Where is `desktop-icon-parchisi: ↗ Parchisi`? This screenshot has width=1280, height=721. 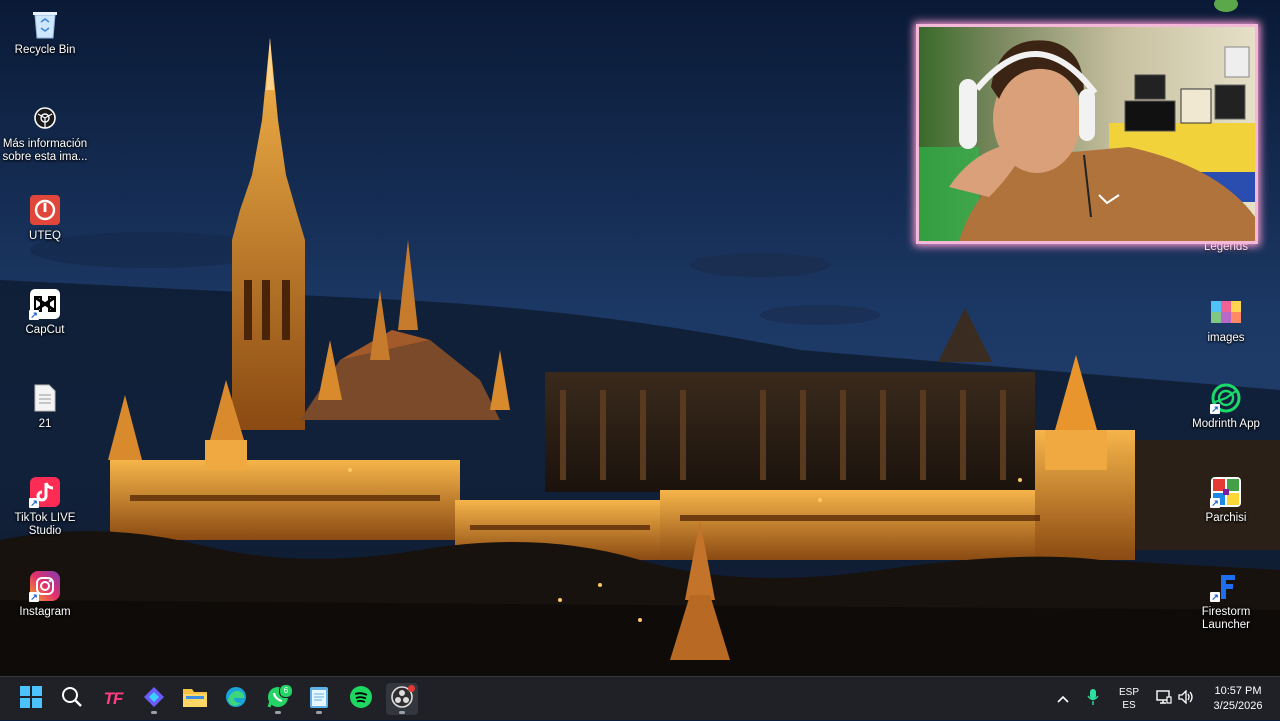
desktop-icon-parchisi: ↗ Parchisi is located at coordinates (1226, 500).